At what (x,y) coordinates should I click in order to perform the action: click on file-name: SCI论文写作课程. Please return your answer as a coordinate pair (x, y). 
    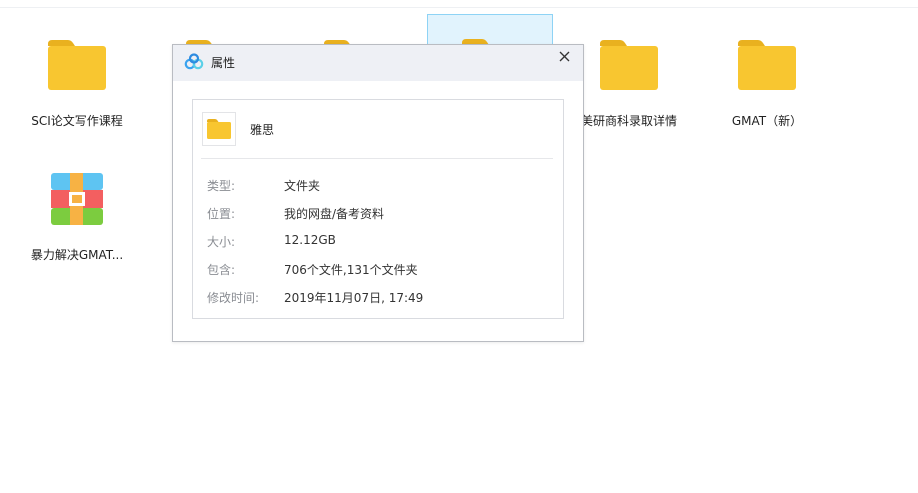
    Looking at the image, I should click on (77, 121).